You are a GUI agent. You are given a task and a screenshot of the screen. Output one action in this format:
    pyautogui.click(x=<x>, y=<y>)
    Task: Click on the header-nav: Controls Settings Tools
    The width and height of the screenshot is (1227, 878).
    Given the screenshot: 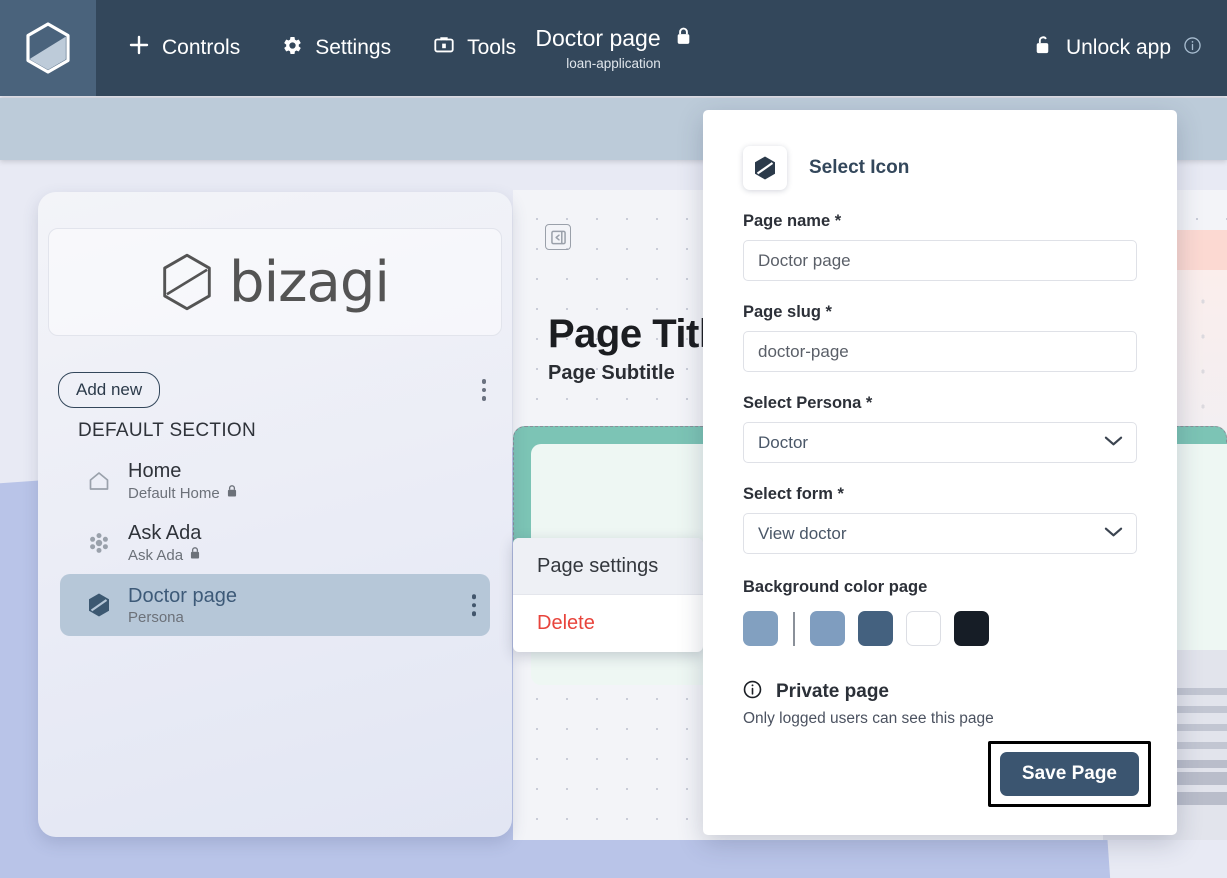 What is the action you would take?
    pyautogui.click(x=322, y=48)
    